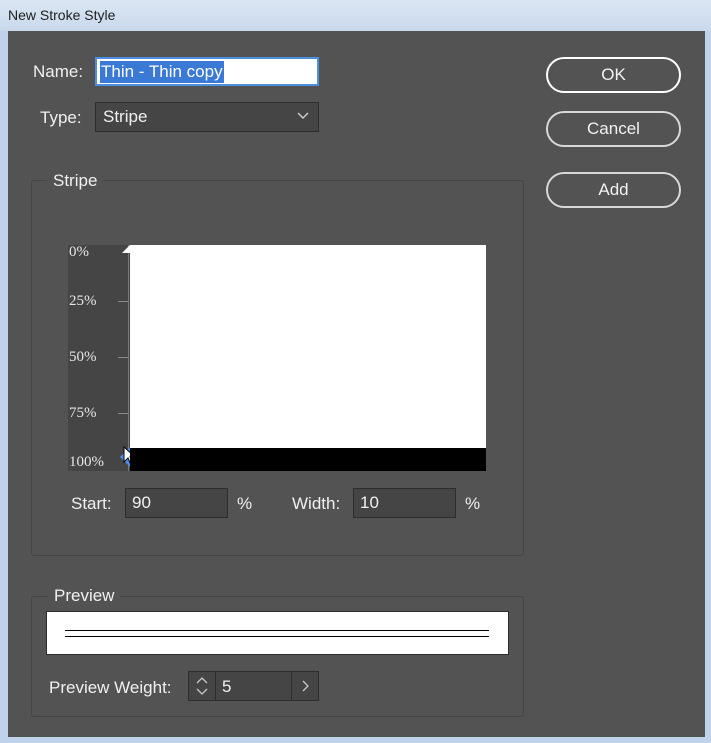 Image resolution: width=711 pixels, height=743 pixels. What do you see at coordinates (102, 357) in the screenshot?
I see `stripe-ruler: 0% 25% 50% 75% 100%` at bounding box center [102, 357].